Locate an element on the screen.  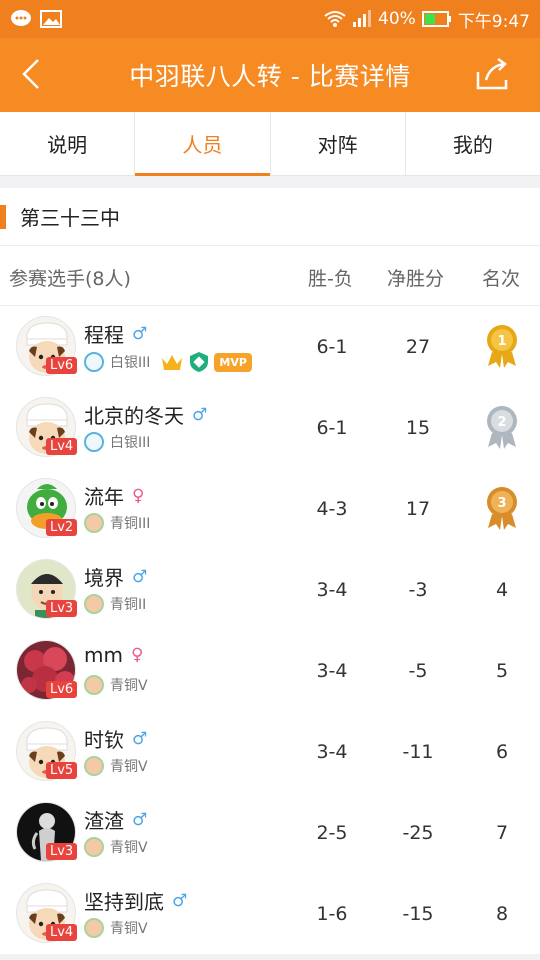
back-button is located at coordinates (34, 74).